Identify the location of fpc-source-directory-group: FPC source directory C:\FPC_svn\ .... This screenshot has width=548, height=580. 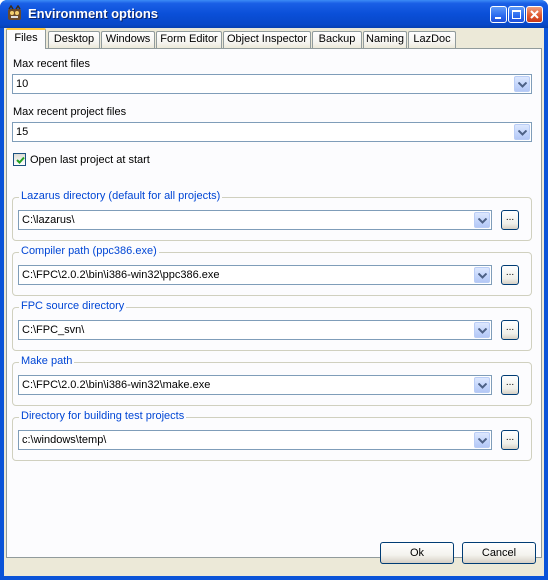
(272, 325).